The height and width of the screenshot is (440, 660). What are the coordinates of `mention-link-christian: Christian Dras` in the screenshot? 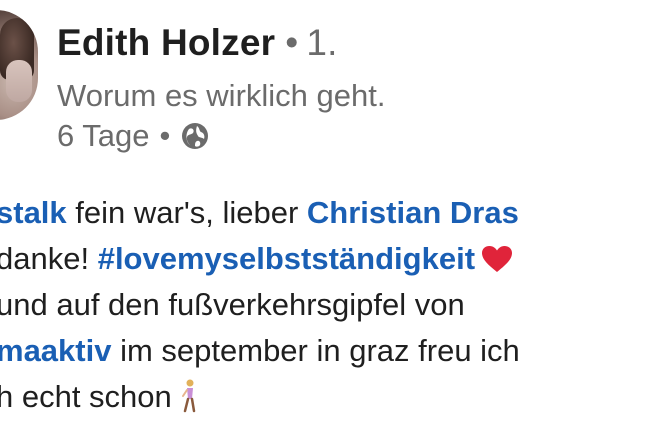 It's located at (413, 212).